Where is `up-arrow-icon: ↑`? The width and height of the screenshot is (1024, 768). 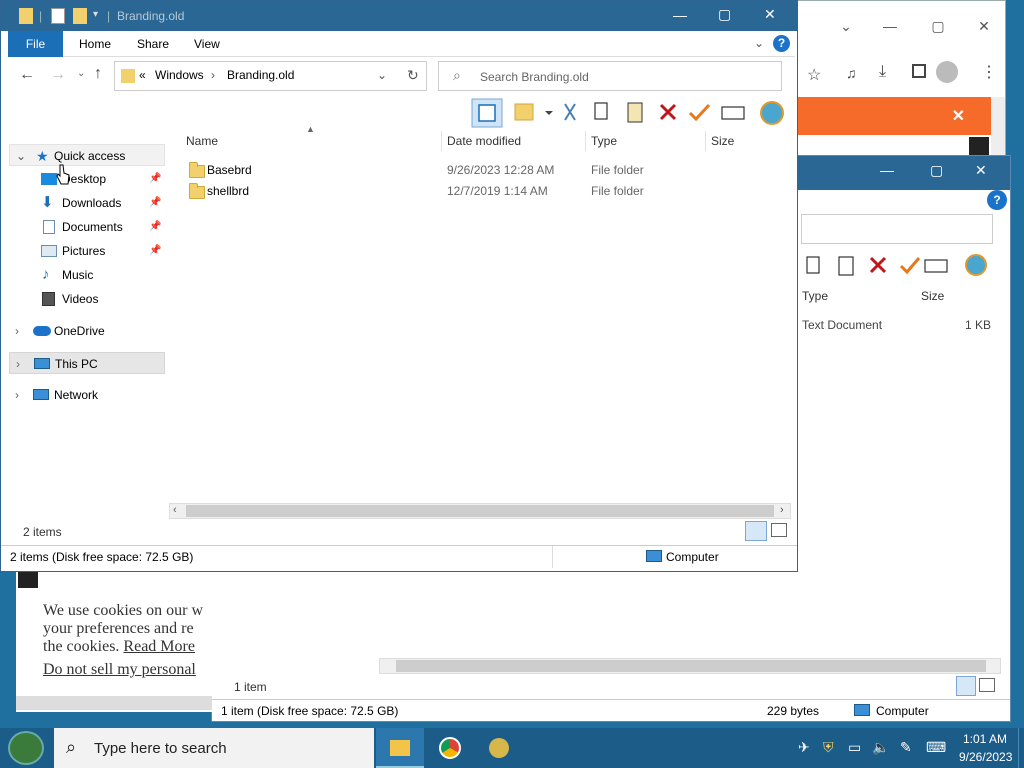
up-arrow-icon: ↑ is located at coordinates (98, 74).